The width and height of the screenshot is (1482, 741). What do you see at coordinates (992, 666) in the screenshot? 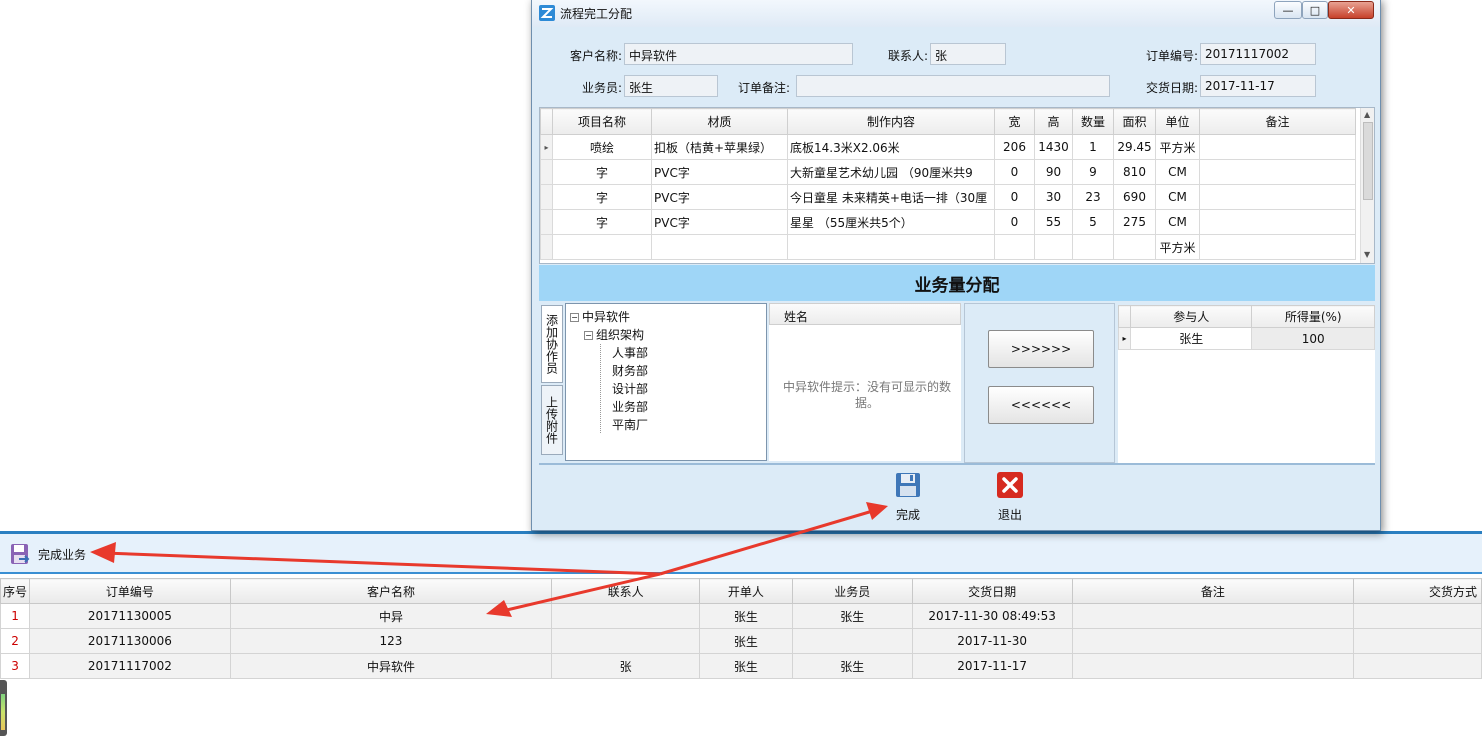
I see `cell-delivery-date: 2017-11-17` at bounding box center [992, 666].